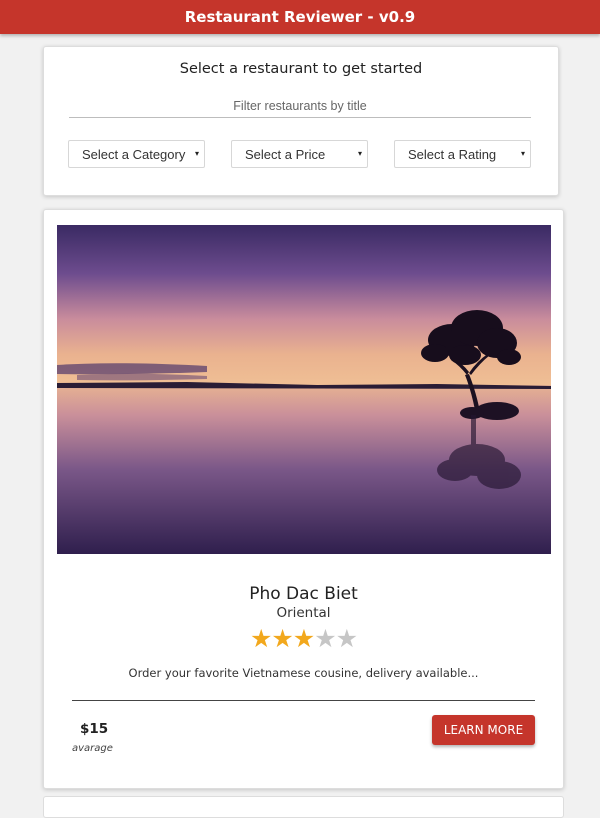  Describe the element at coordinates (94, 729) in the screenshot. I see `restaurant-price: $15` at that location.